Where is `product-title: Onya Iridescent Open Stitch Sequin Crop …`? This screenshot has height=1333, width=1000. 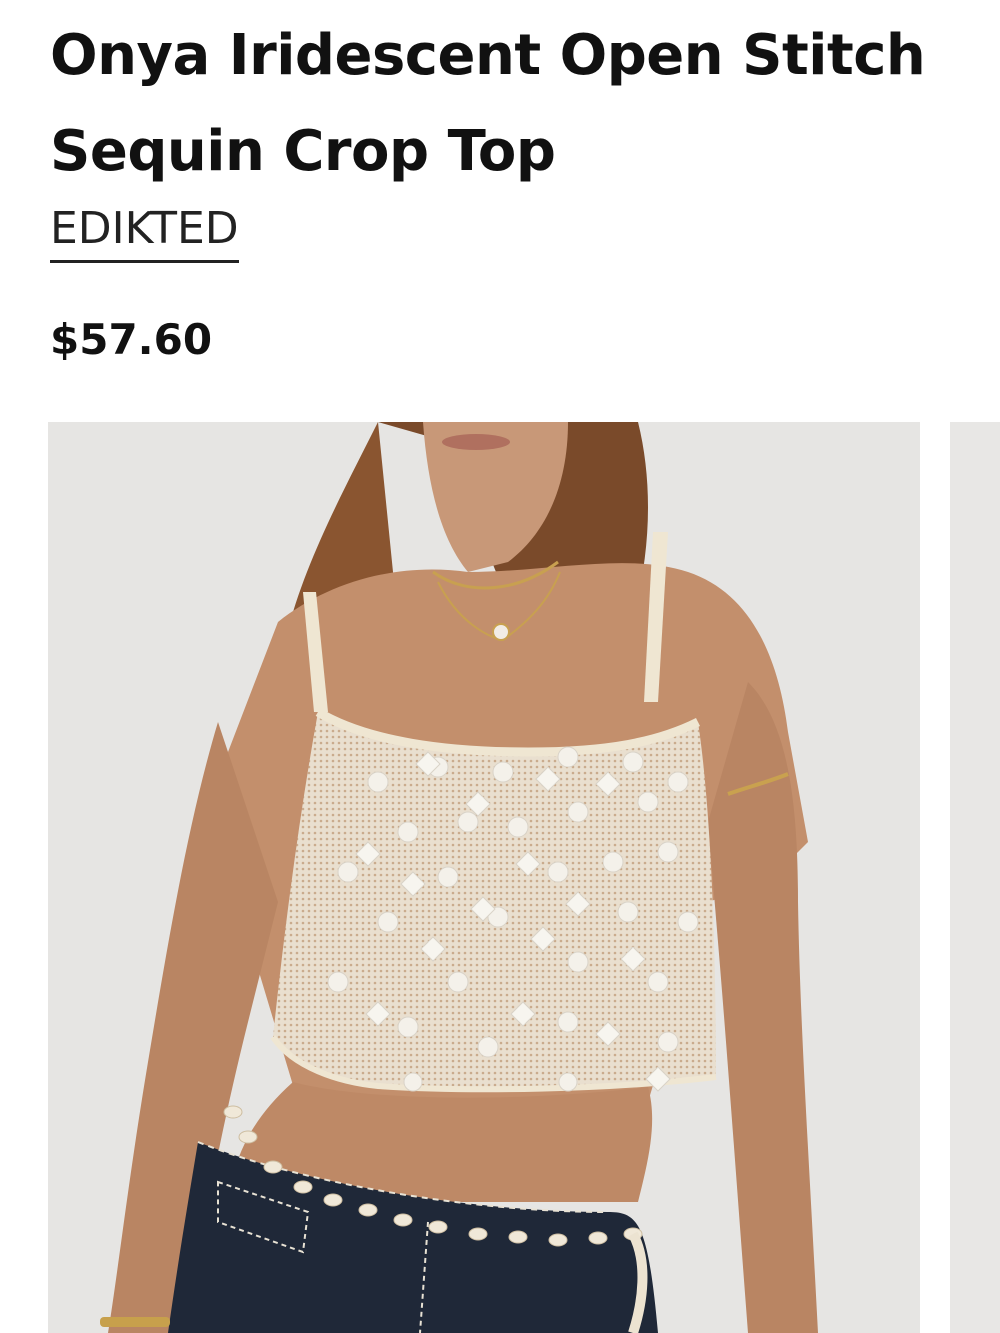 product-title: Onya Iridescent Open Stitch Sequin Crop … is located at coordinates (488, 103).